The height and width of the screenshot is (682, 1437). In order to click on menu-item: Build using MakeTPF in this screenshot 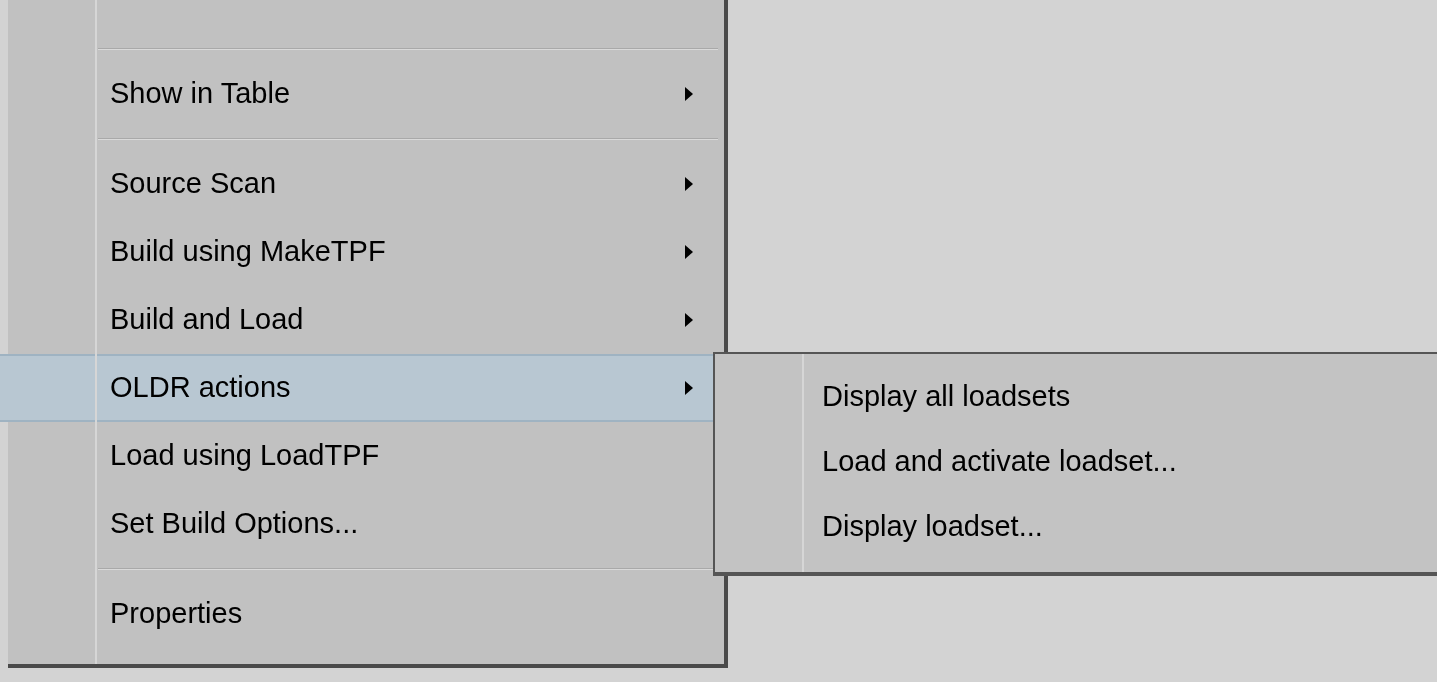, I will do `click(366, 252)`.